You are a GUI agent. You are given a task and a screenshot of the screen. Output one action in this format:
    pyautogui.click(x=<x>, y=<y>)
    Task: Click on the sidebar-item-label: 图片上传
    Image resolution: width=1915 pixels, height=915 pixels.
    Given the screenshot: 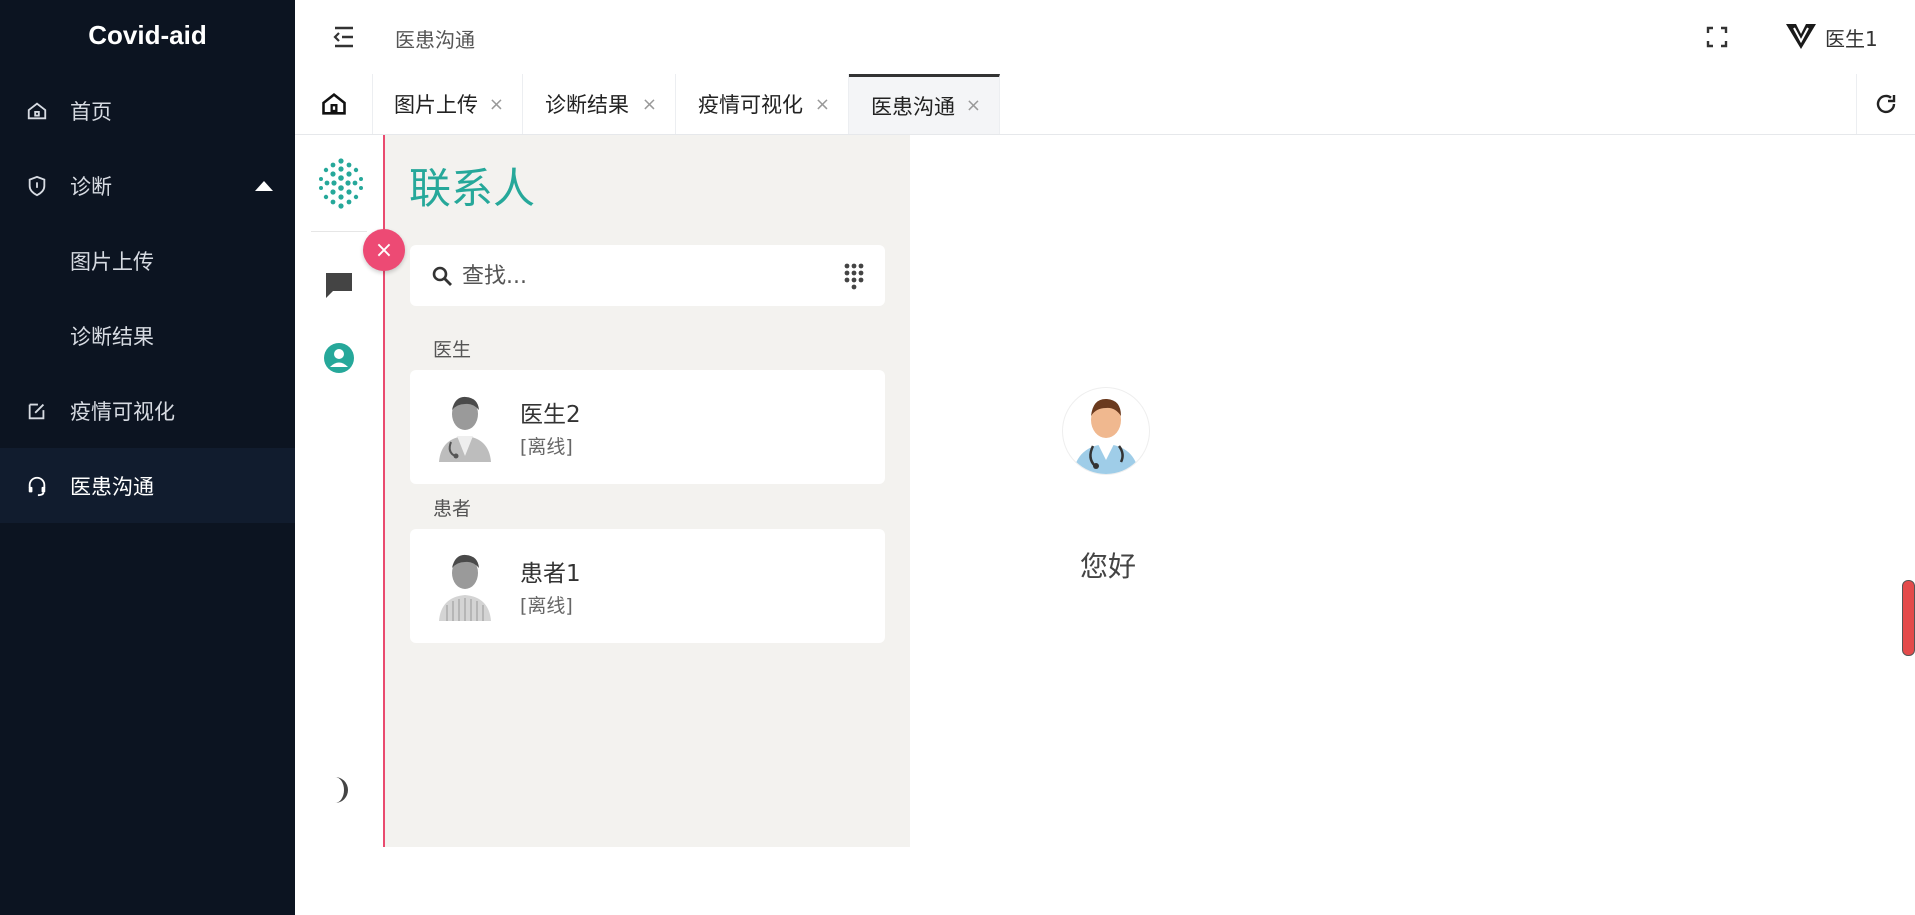 What is the action you would take?
    pyautogui.click(x=112, y=261)
    